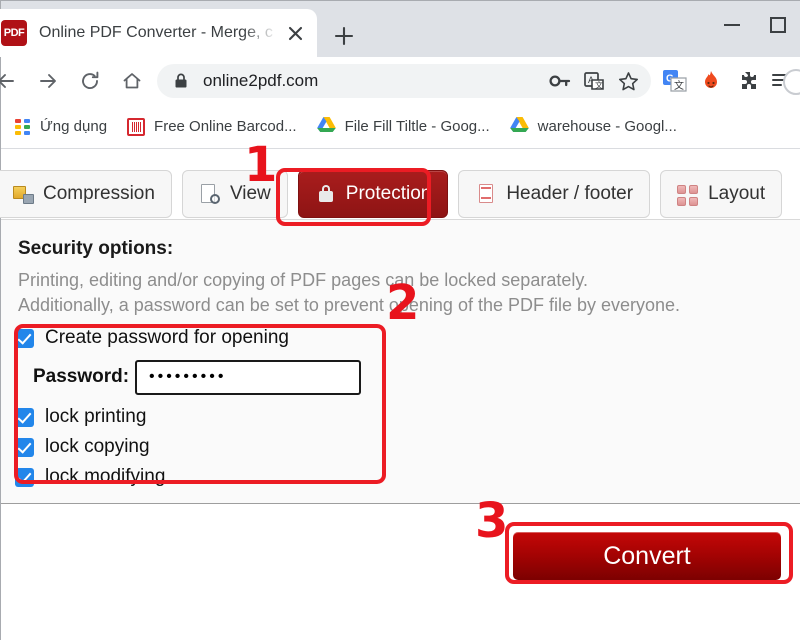 Image resolution: width=800 pixels, height=640 pixels. Describe the element at coordinates (24, 477) in the screenshot. I see `checkbox-lock-modifying` at that location.